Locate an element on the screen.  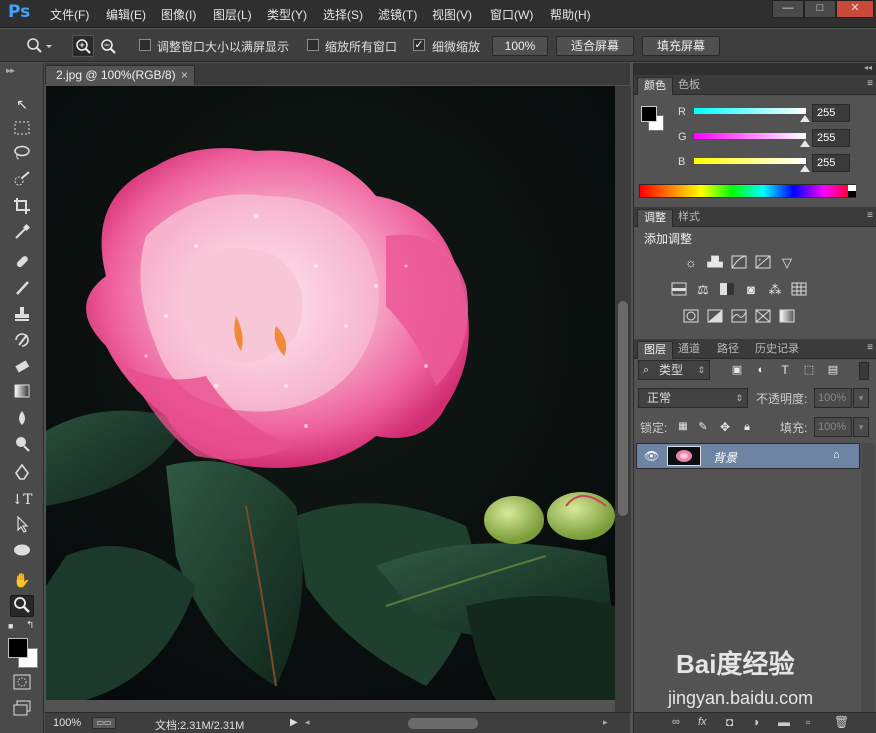
hand-tool-icon: ✋ is located at coordinates (22, 580).